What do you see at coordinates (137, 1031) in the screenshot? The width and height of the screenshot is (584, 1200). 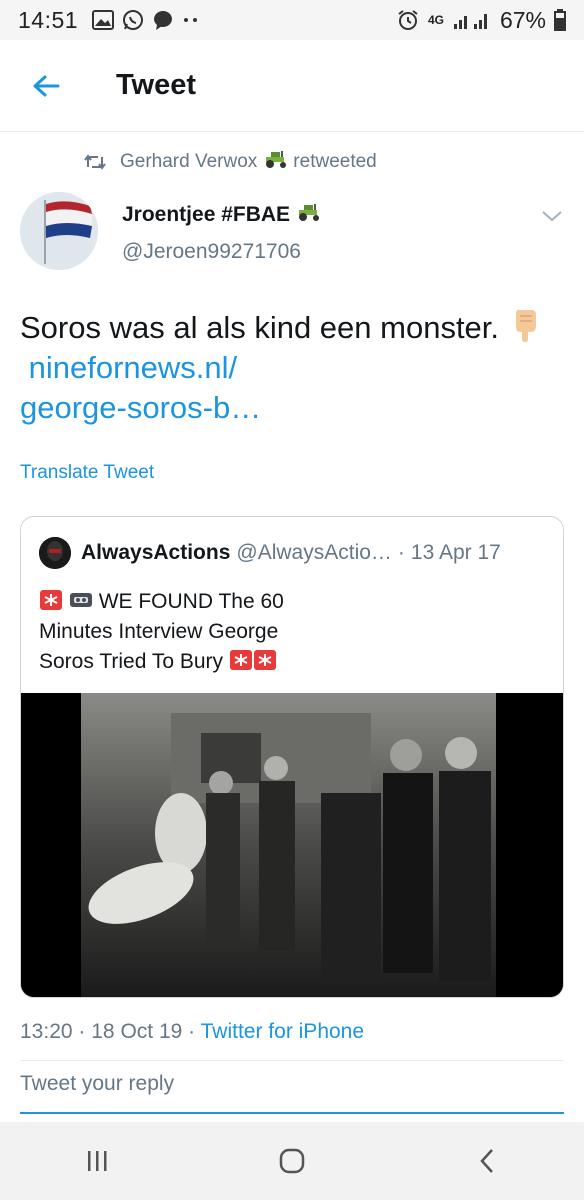 I see `tweet-date: 18 Oct 19` at bounding box center [137, 1031].